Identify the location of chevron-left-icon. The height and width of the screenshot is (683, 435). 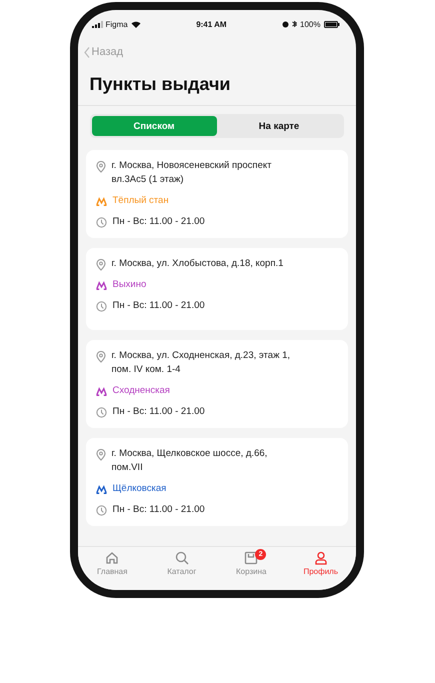
(87, 52).